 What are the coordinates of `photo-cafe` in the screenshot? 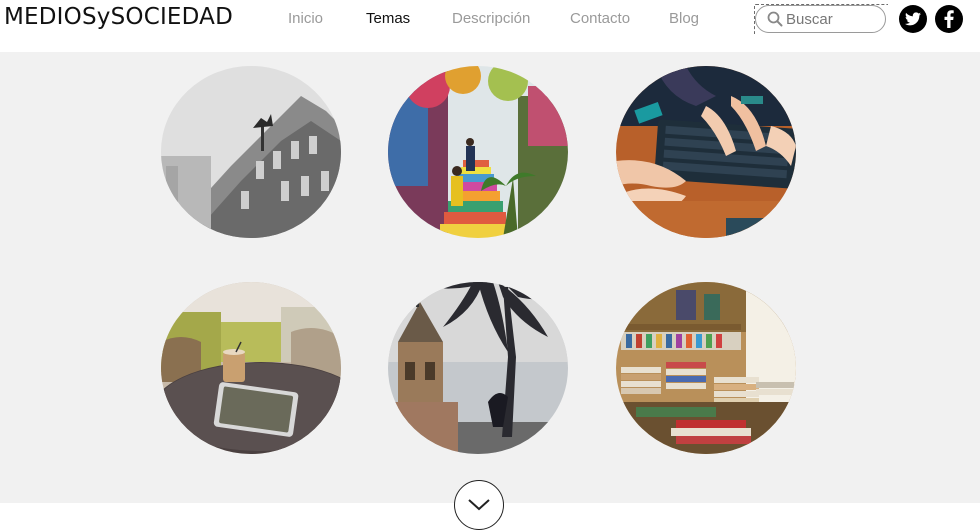 It's located at (251, 368).